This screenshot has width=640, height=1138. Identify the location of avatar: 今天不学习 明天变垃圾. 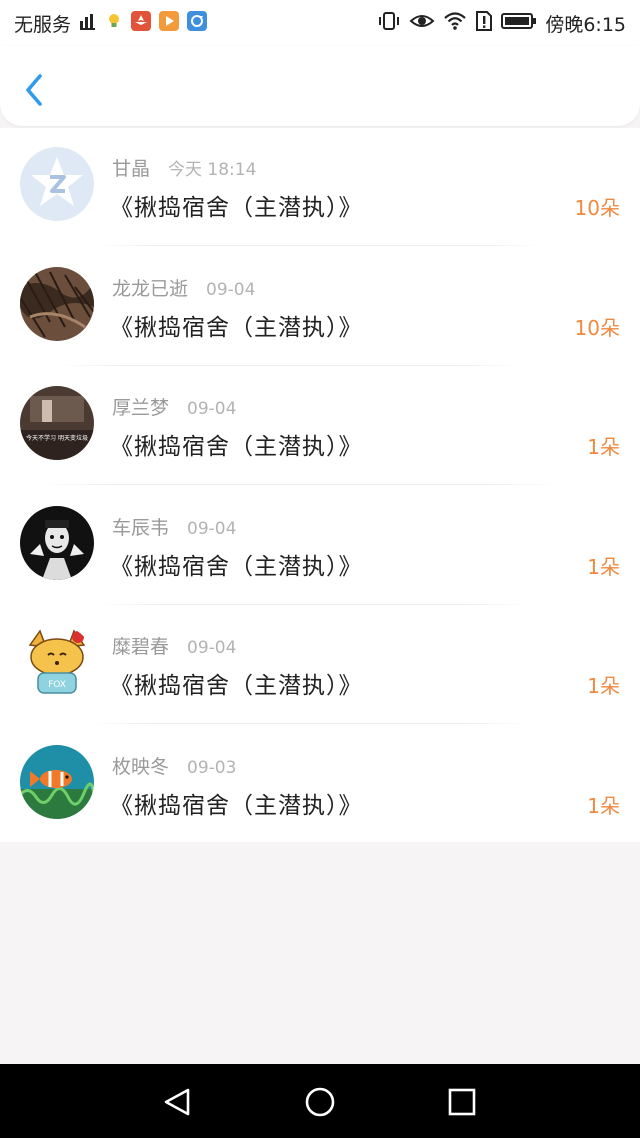
(57, 423).